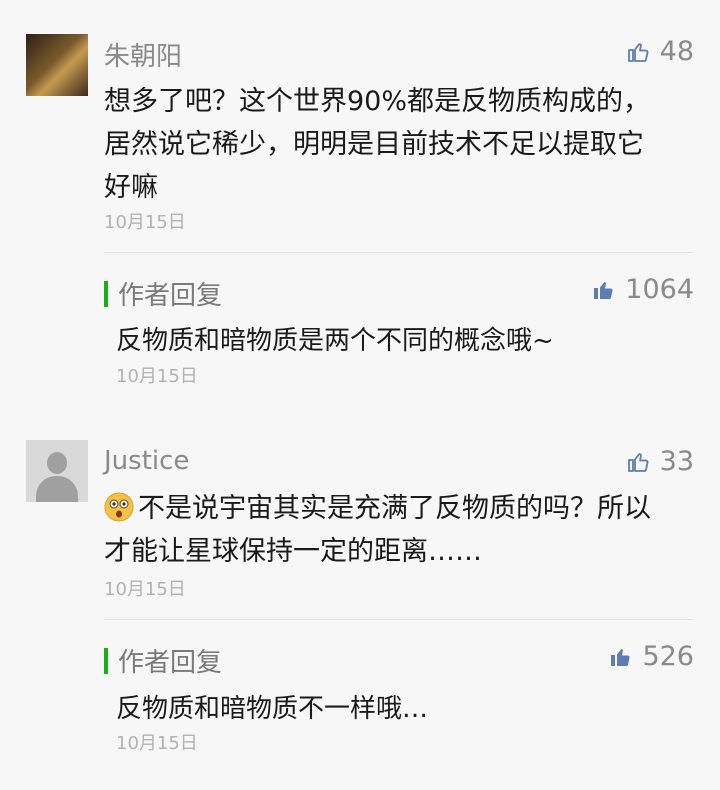  Describe the element at coordinates (377, 101) in the screenshot. I see `comment-line: 想多了吧？这个世界90%都是反物质构成的，` at that location.